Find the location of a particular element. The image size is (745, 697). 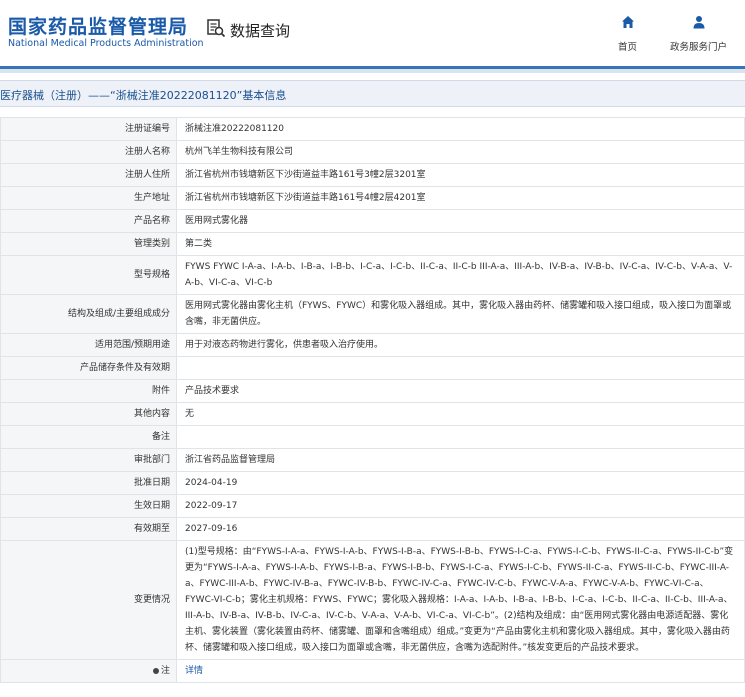

table-row: 注册人住所 浙江省杭州市钱塘新区下沙街道益丰路161号3幢2层3201室 is located at coordinates (372, 175).